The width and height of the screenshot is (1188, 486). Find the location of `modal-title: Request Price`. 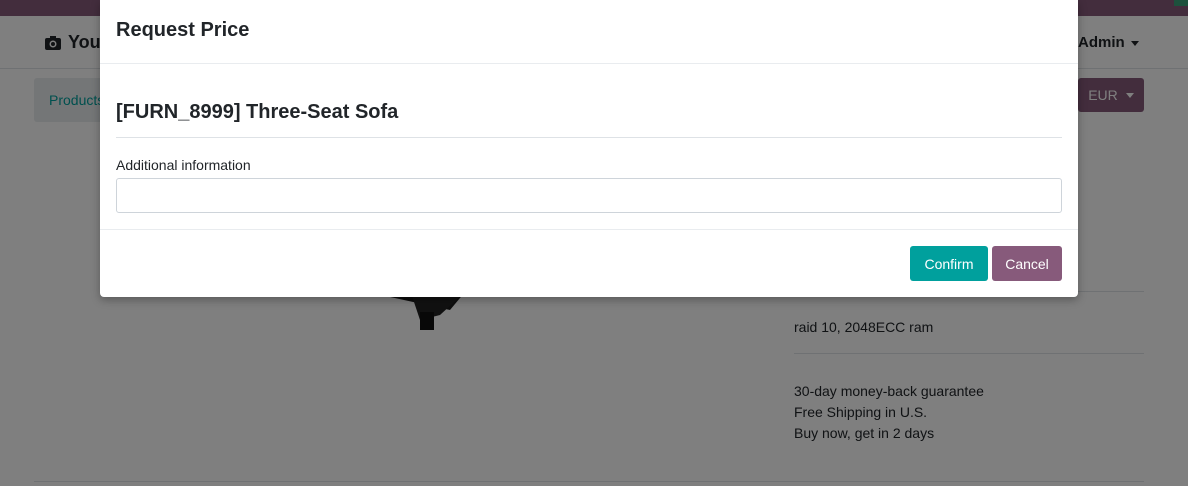

modal-title: Request Price is located at coordinates (183, 30).